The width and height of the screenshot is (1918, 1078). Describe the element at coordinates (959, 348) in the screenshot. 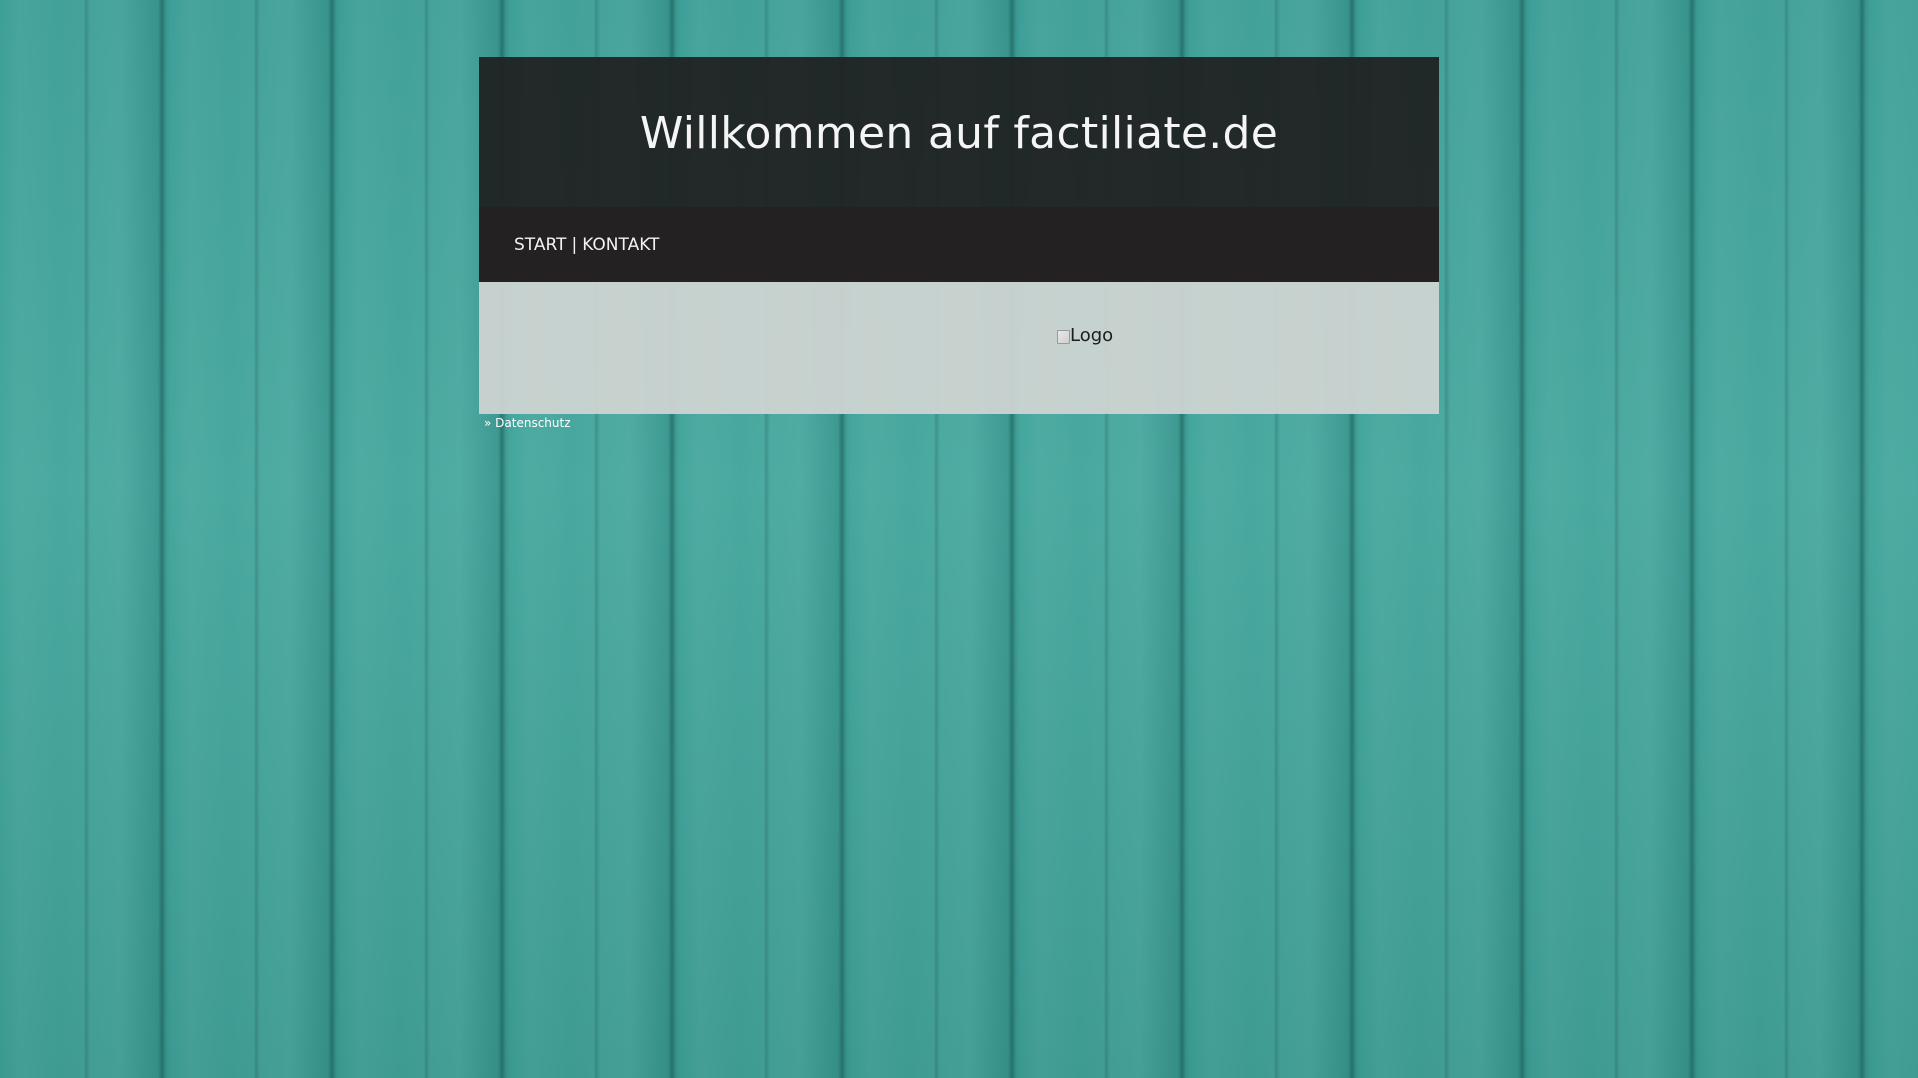

I see `content-area: Logo` at that location.